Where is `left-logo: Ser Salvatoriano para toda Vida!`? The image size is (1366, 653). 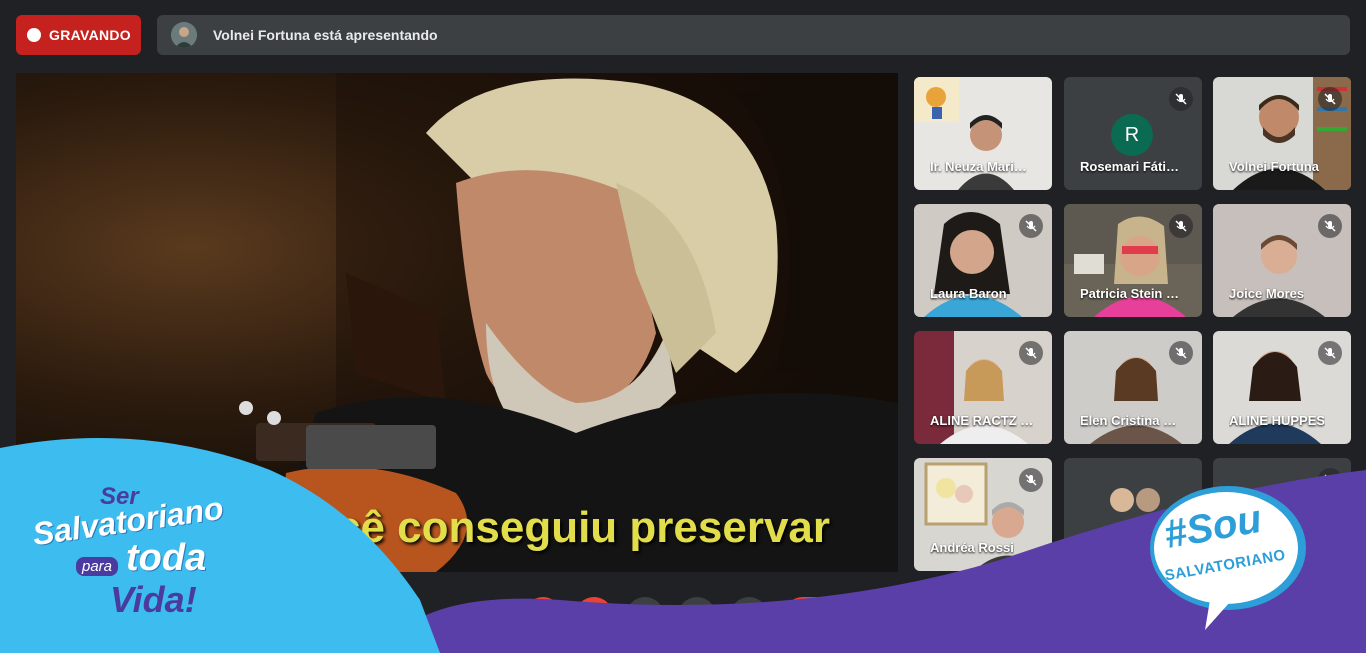
left-logo: Ser Salvatoriano para toda Vida! is located at coordinates (158, 558).